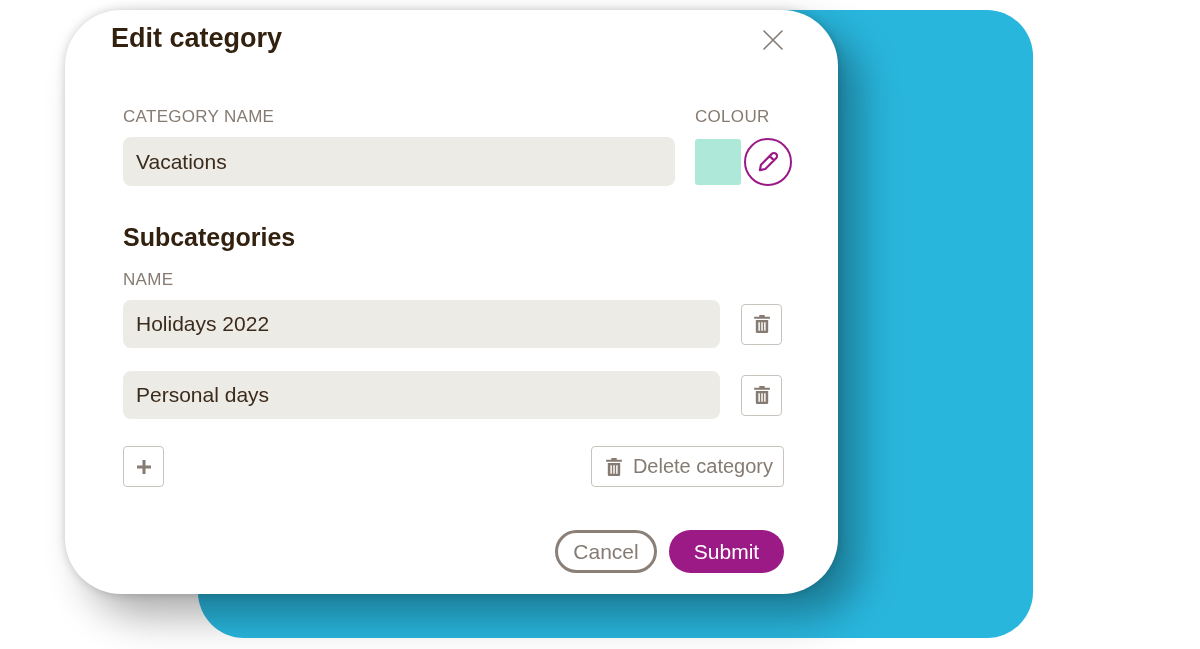  I want to click on plus-icon, so click(143, 466).